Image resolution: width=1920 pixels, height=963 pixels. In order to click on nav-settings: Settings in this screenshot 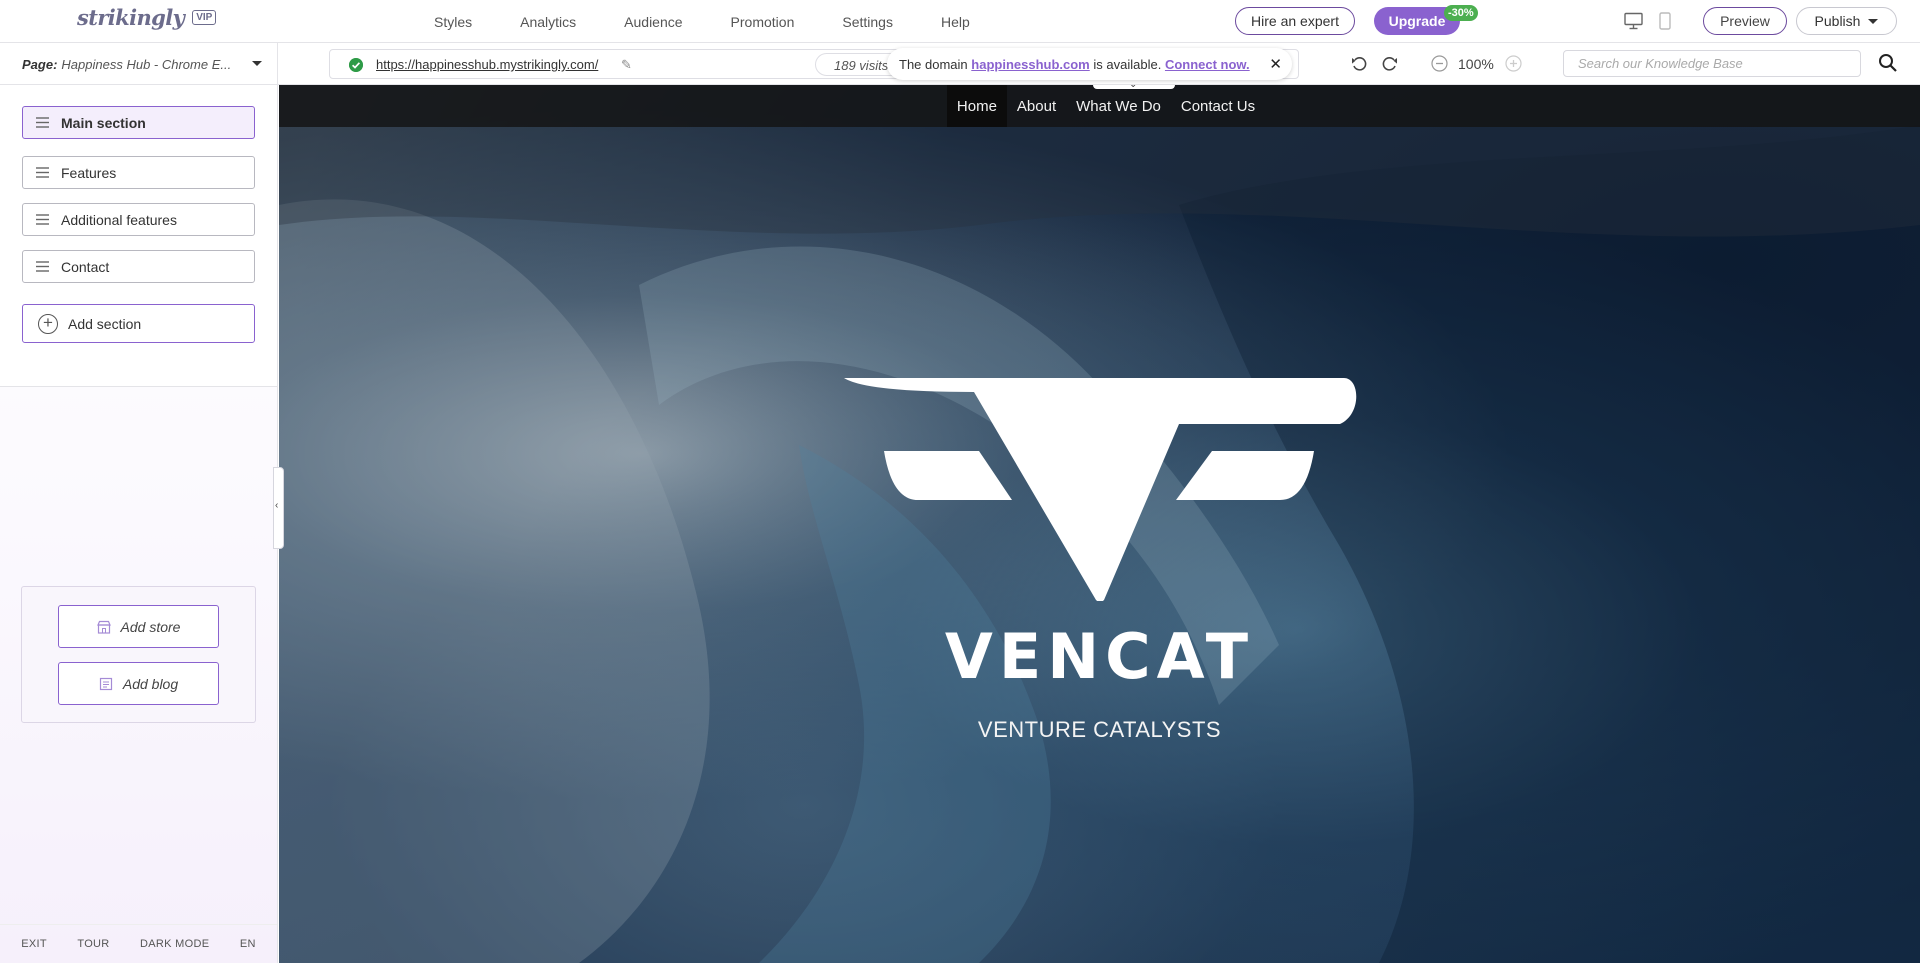, I will do `click(867, 22)`.